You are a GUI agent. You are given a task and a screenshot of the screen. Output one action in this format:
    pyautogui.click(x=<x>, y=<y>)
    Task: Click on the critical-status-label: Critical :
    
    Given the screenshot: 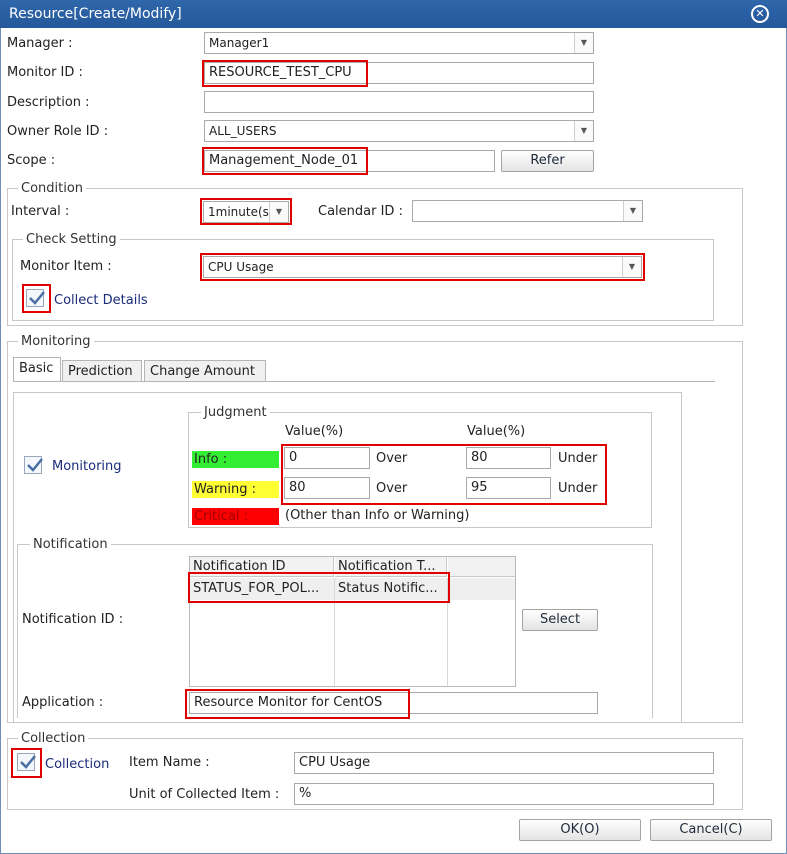 What is the action you would take?
    pyautogui.click(x=235, y=516)
    